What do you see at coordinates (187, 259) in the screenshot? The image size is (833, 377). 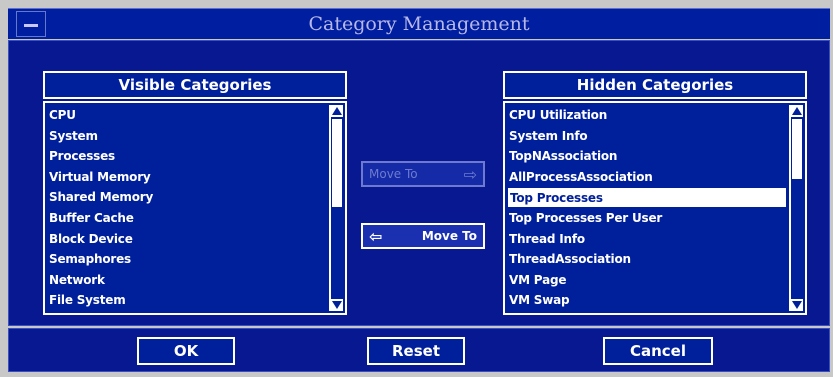 I see `visible-category-list-item: Semaphores` at bounding box center [187, 259].